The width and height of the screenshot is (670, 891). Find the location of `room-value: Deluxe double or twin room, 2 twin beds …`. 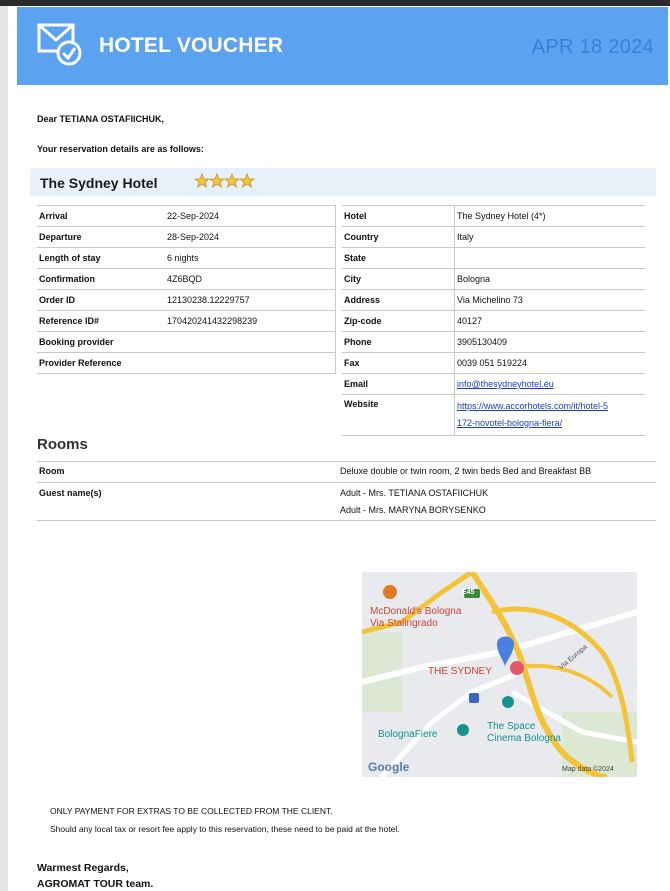

room-value: Deluxe double or twin room, 2 twin beds … is located at coordinates (466, 471).